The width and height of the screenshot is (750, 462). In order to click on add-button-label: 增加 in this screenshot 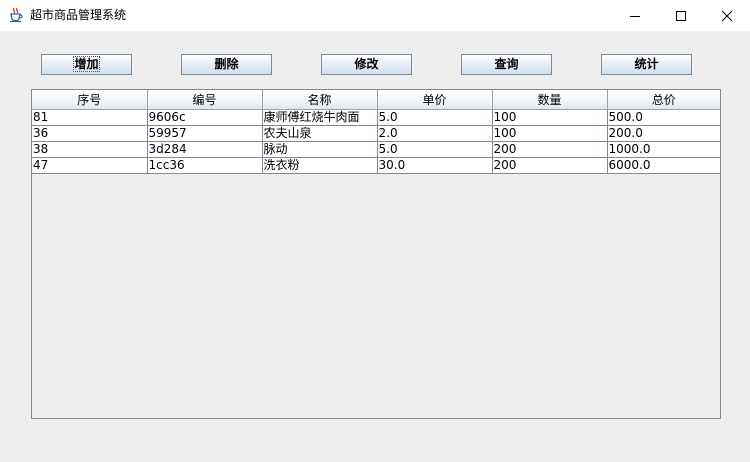, I will do `click(86, 64)`.